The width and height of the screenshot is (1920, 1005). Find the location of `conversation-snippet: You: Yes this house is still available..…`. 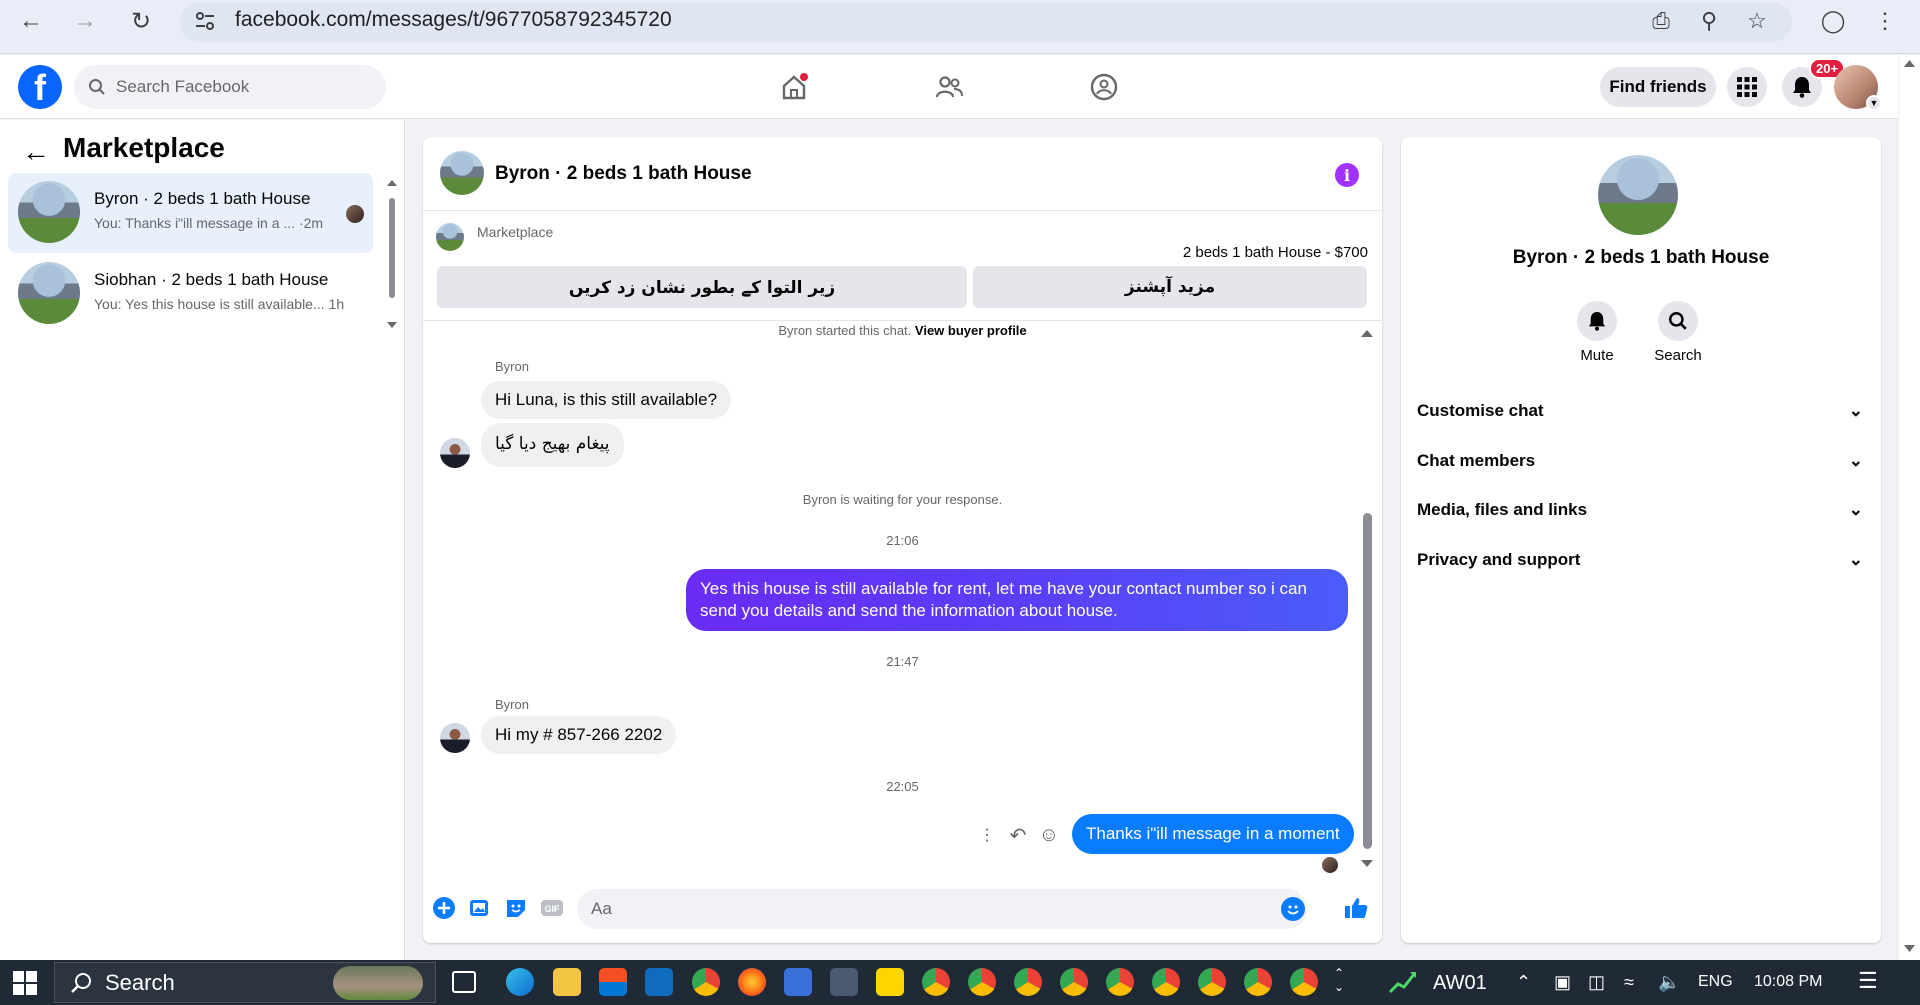

conversation-snippet: You: Yes this house is still available..… is located at coordinates (219, 304).